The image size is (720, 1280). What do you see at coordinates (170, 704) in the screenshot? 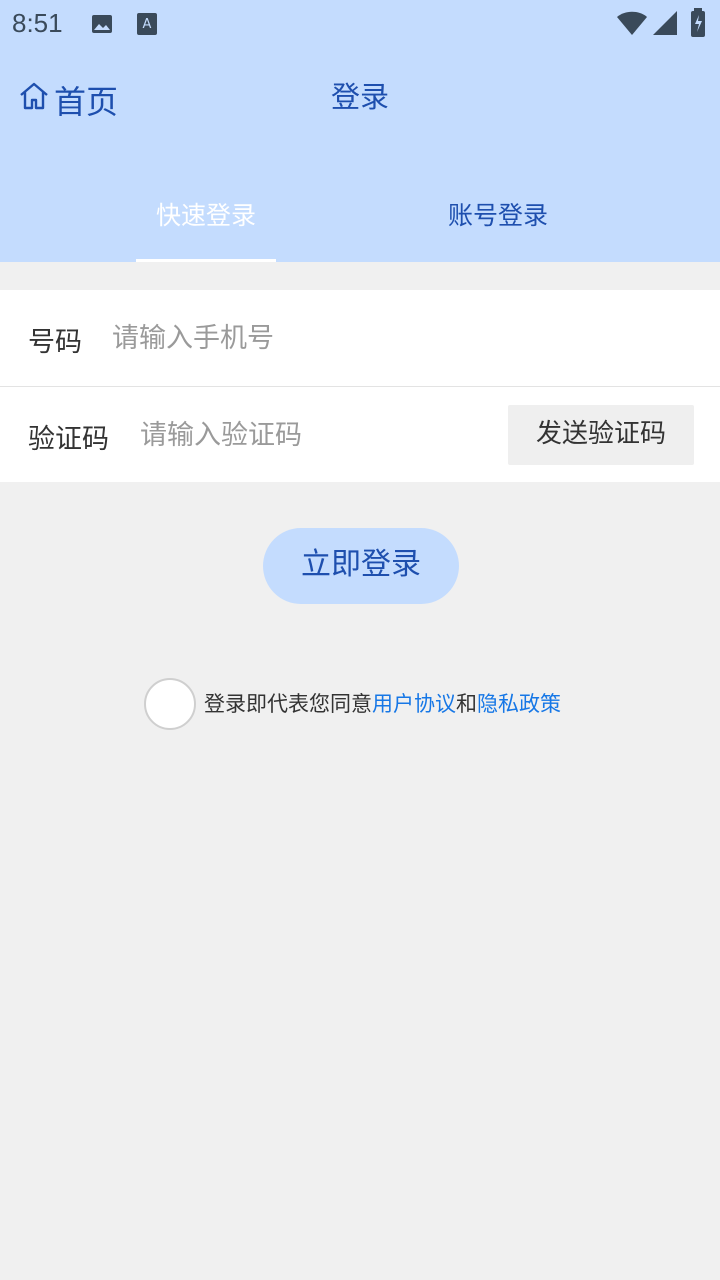
I see `agreement-checkbox` at bounding box center [170, 704].